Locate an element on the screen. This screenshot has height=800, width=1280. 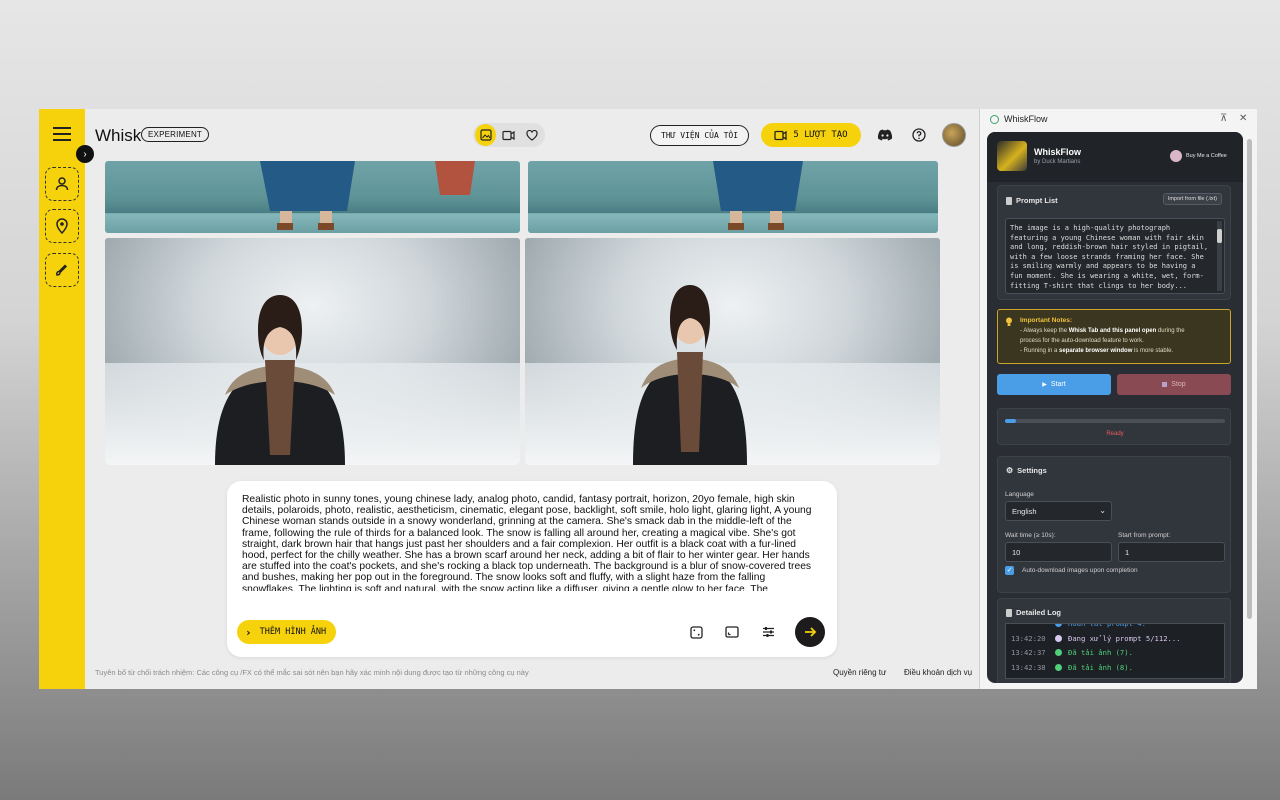
arrow-right-icon is located at coordinates (810, 632).